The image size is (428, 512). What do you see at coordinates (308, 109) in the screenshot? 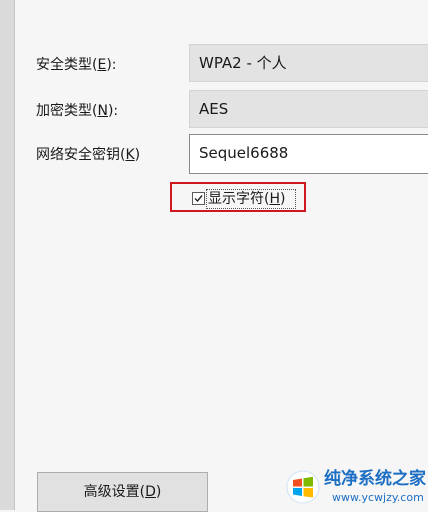
I see `encryption-type-select: AES` at bounding box center [308, 109].